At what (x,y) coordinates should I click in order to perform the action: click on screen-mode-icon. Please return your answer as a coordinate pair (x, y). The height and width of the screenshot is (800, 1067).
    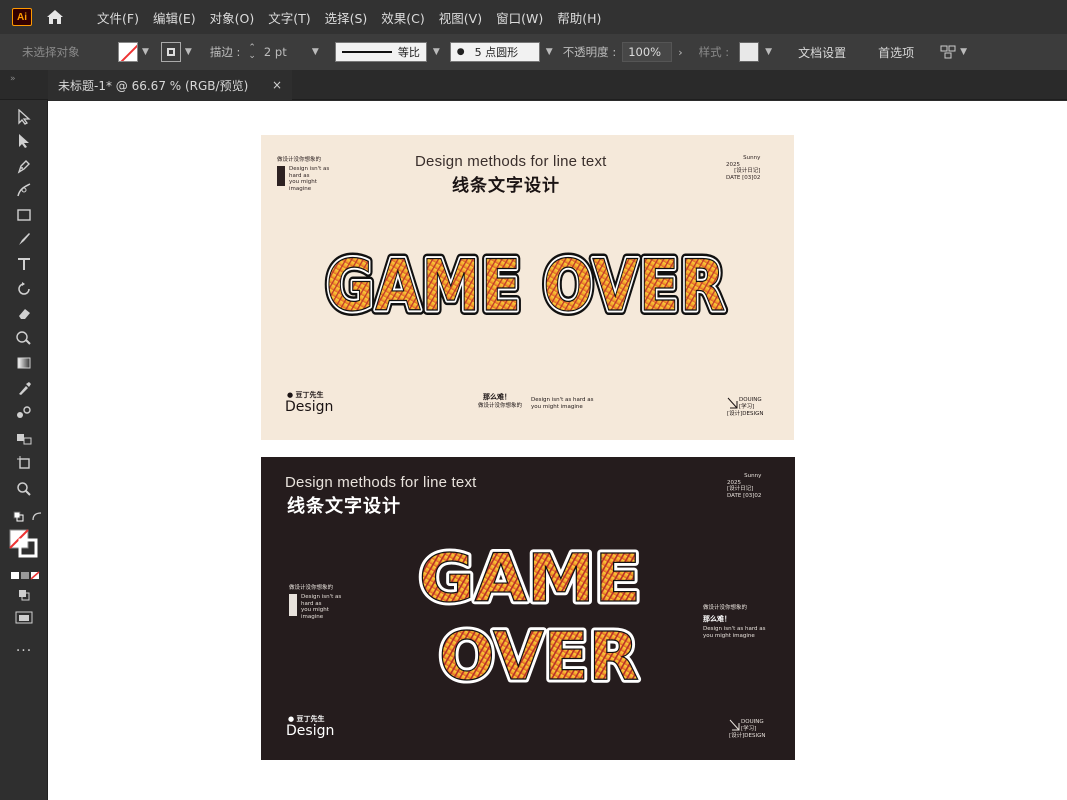
    Looking at the image, I should click on (24, 617).